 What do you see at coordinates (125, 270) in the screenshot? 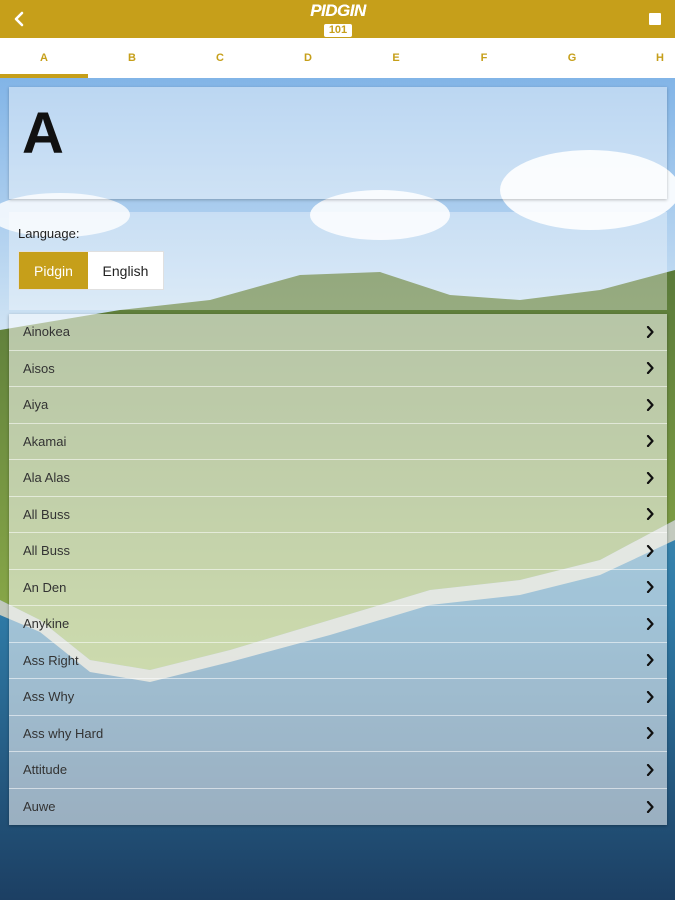
I see `english-button: English` at bounding box center [125, 270].